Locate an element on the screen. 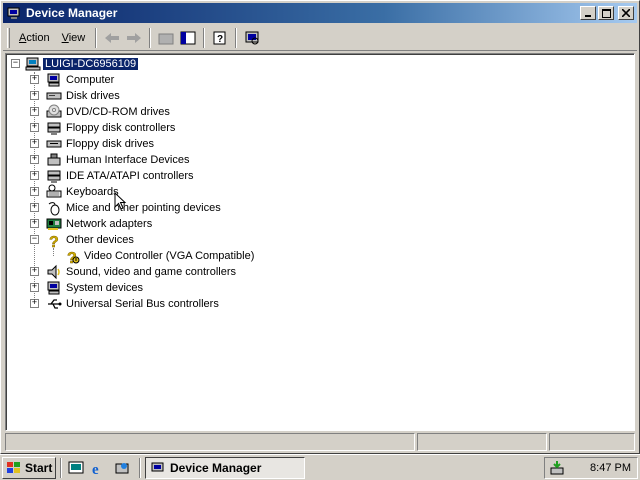  tree-category: + Computer is located at coordinates (73, 80).